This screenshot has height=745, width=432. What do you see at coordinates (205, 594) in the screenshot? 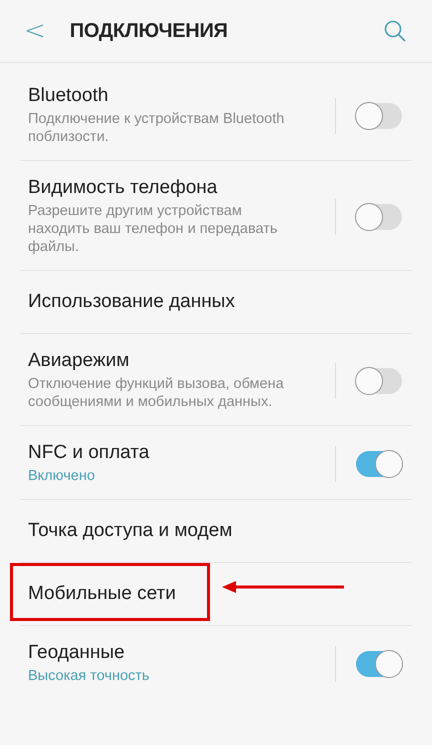
I see `setting-title: Мобильные сети` at bounding box center [205, 594].